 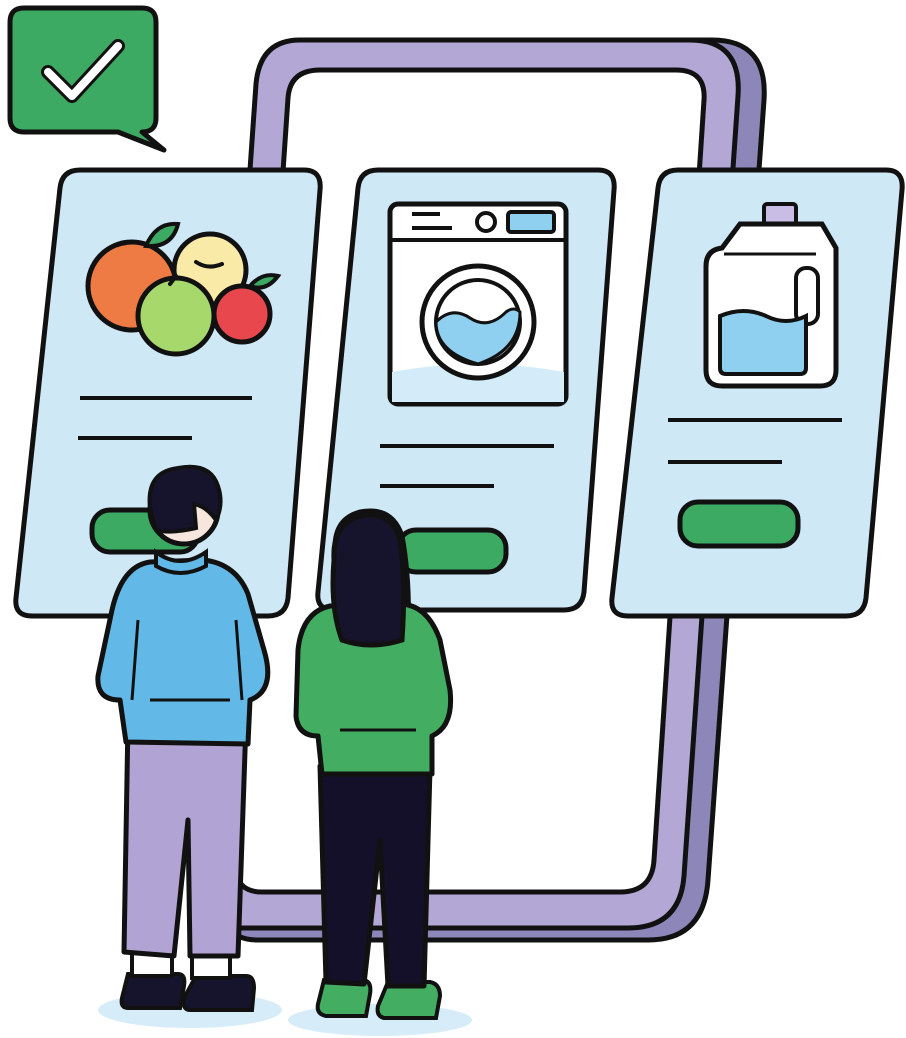 I want to click on product-card-fruit, so click(x=168, y=393).